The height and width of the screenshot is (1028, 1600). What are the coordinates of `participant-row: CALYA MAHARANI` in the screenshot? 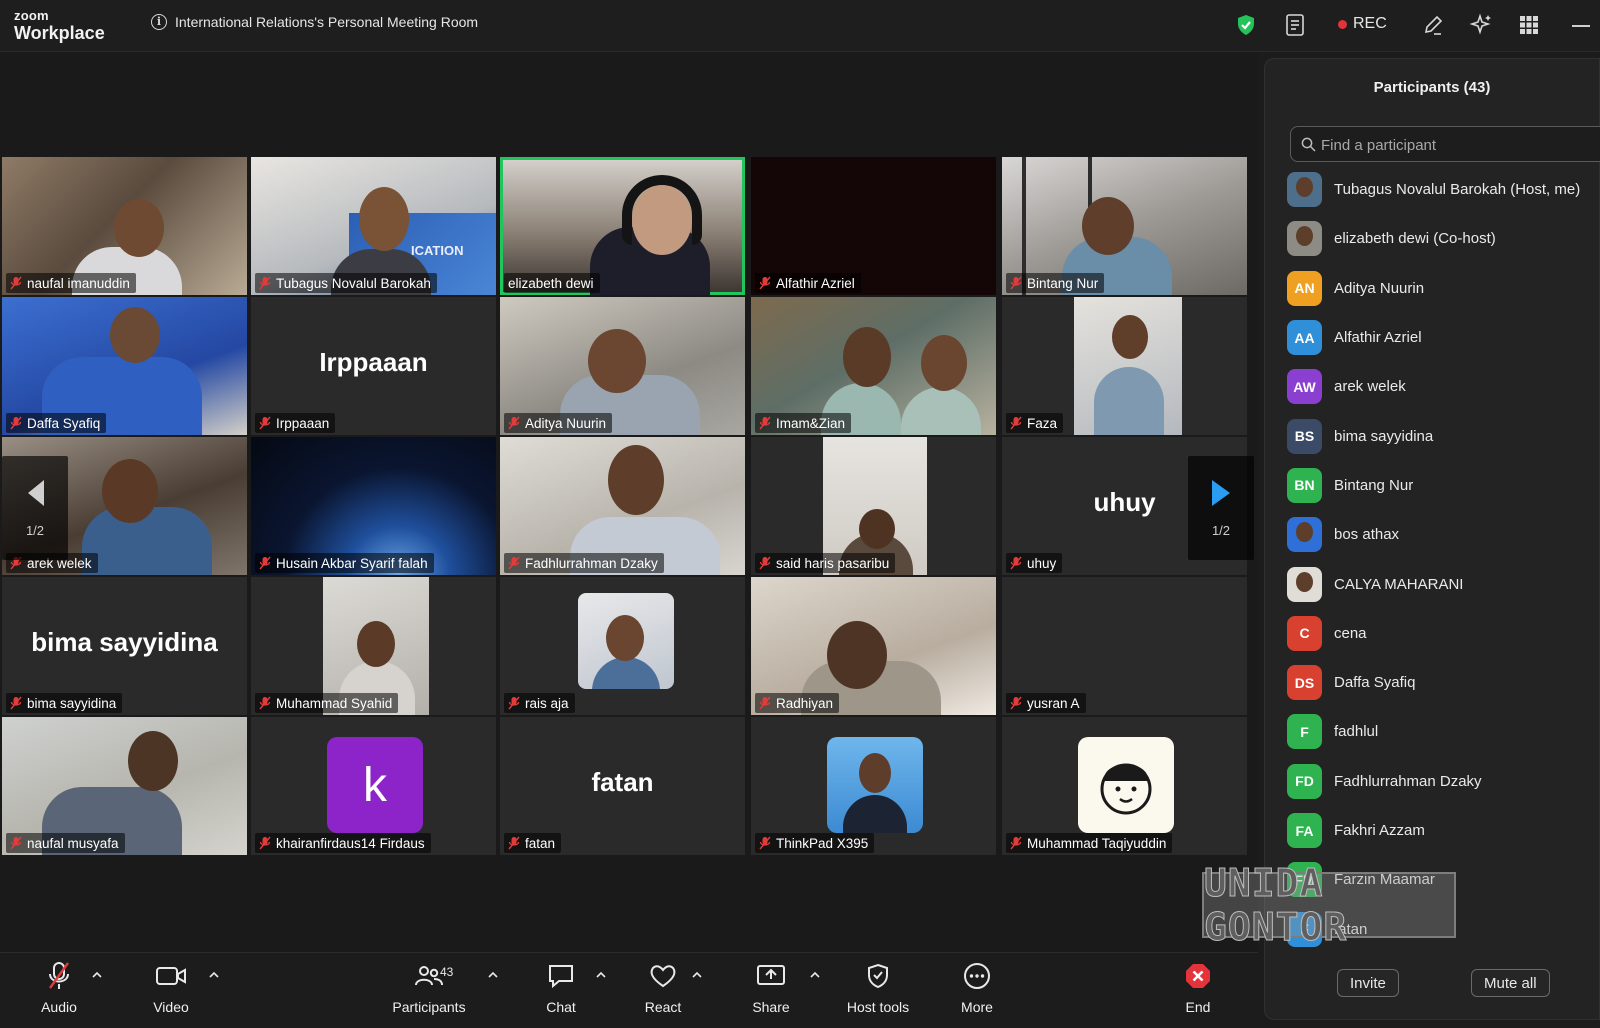 It's located at (1443, 583).